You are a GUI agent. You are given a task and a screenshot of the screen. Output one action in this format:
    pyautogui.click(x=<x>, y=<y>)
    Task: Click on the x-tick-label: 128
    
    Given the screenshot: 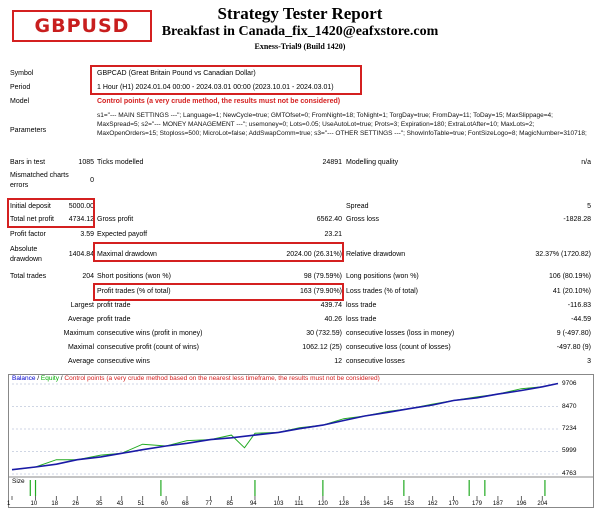 What is the action you would take?
    pyautogui.click(x=343, y=504)
    